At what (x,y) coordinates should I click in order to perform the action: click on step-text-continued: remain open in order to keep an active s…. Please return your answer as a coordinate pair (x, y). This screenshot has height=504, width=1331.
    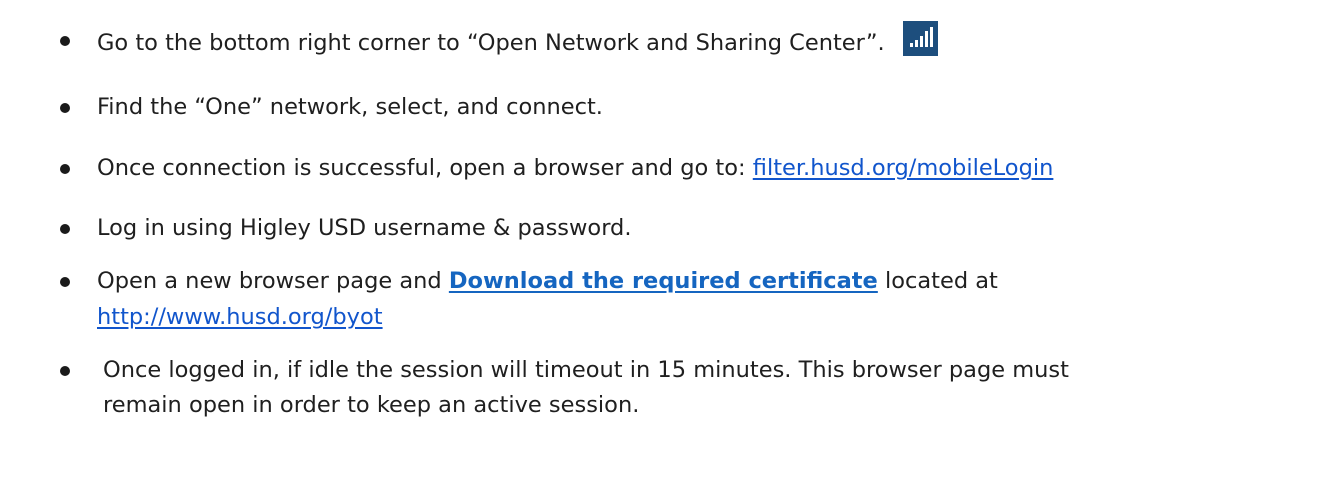
    Looking at the image, I should click on (371, 405).